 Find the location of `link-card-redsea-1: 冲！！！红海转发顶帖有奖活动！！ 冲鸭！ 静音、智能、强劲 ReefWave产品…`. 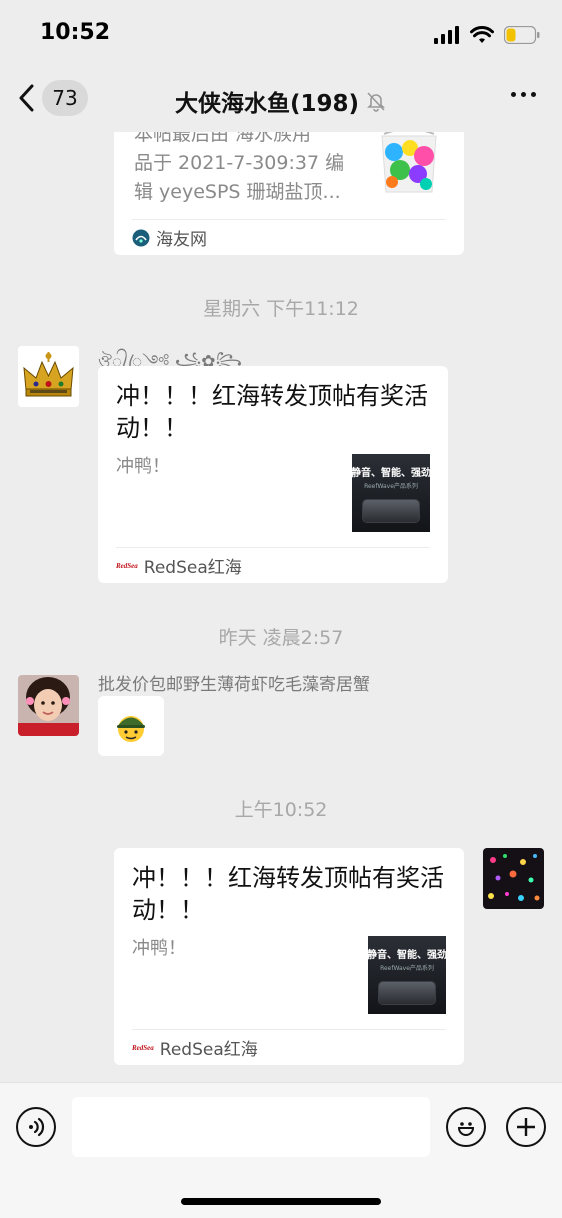

link-card-redsea-1: 冲！！！红海转发顶帖有奖活动！！ 冲鸭！ 静音、智能、强劲 ReefWave产品… is located at coordinates (273, 474).